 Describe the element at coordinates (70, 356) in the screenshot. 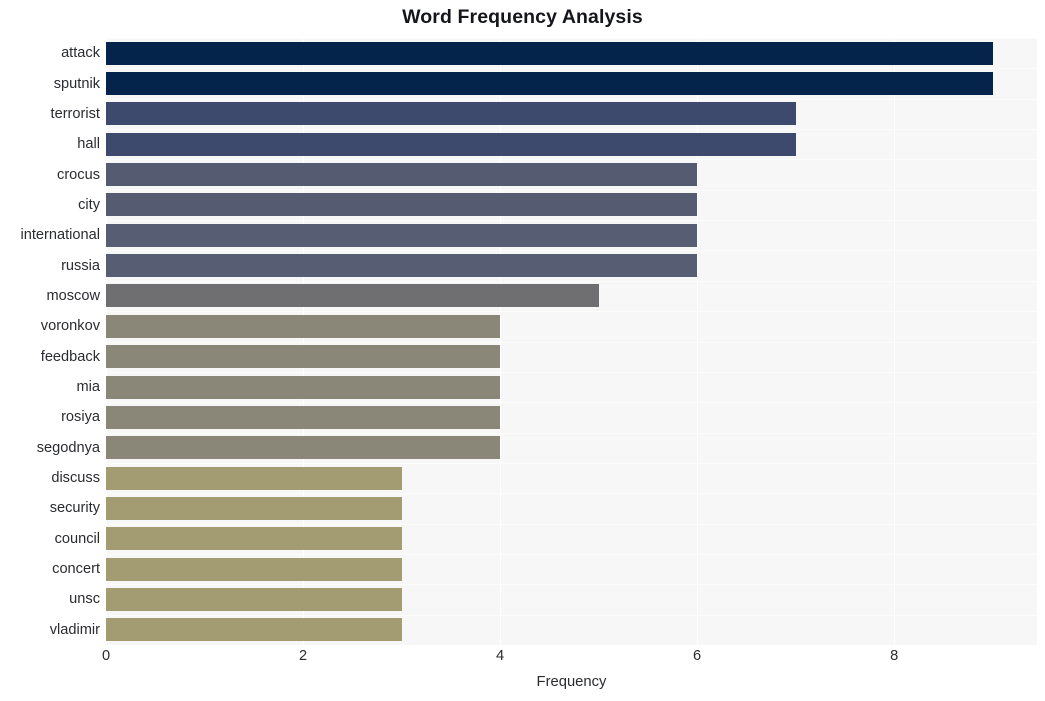

I see `y-axis-tick-label: feedback` at that location.